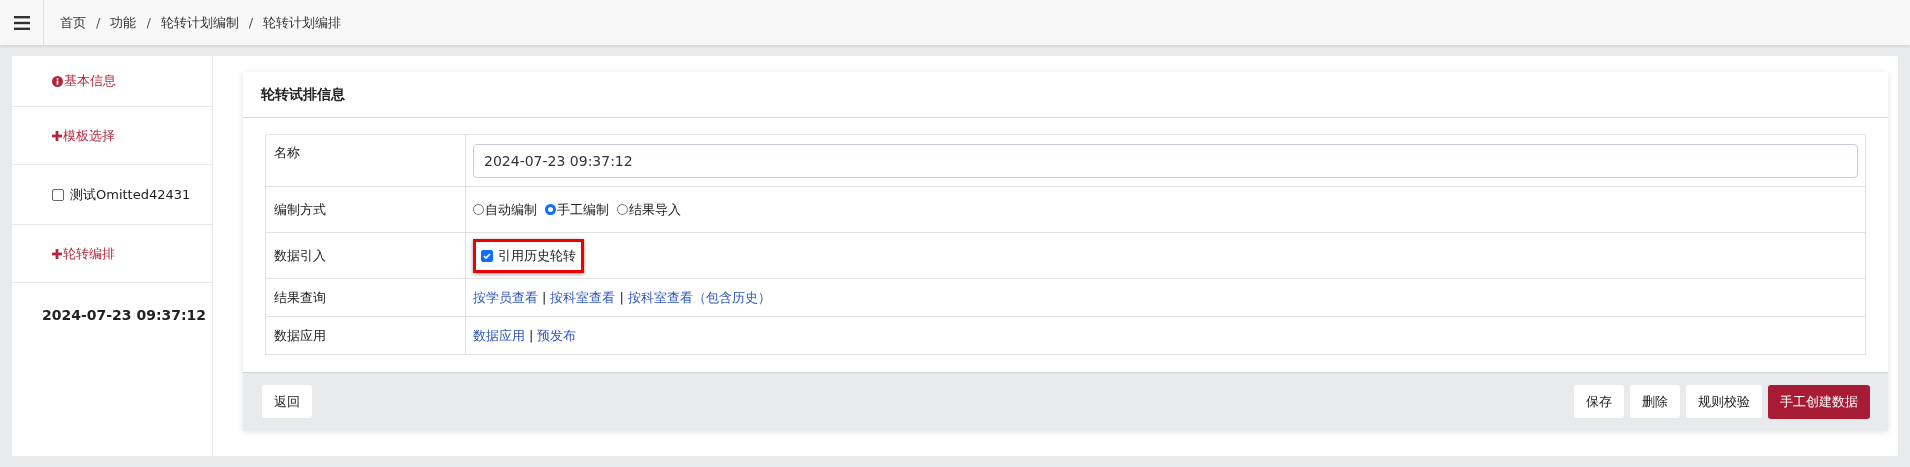 Image resolution: width=1910 pixels, height=467 pixels. What do you see at coordinates (366, 297) in the screenshot?
I see `field-label: 结果查询` at bounding box center [366, 297].